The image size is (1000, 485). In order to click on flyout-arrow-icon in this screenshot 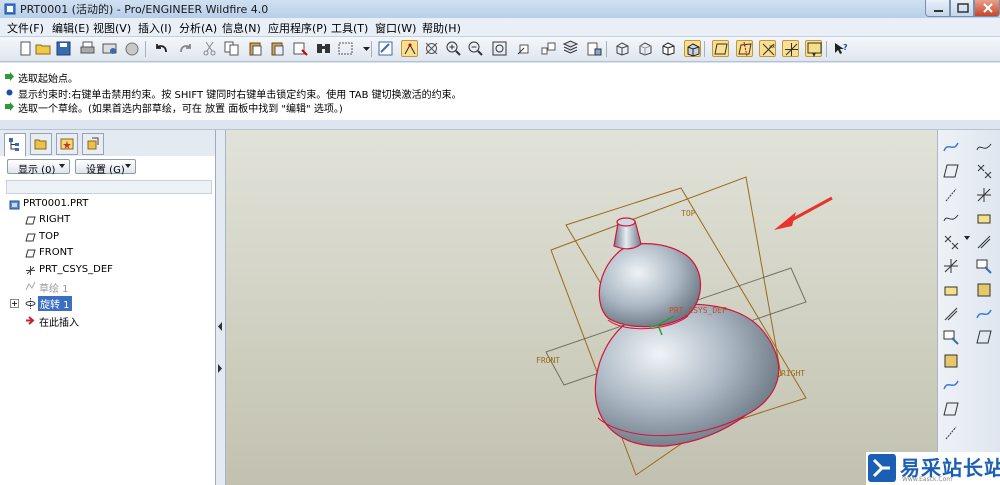, I will do `click(967, 238)`.